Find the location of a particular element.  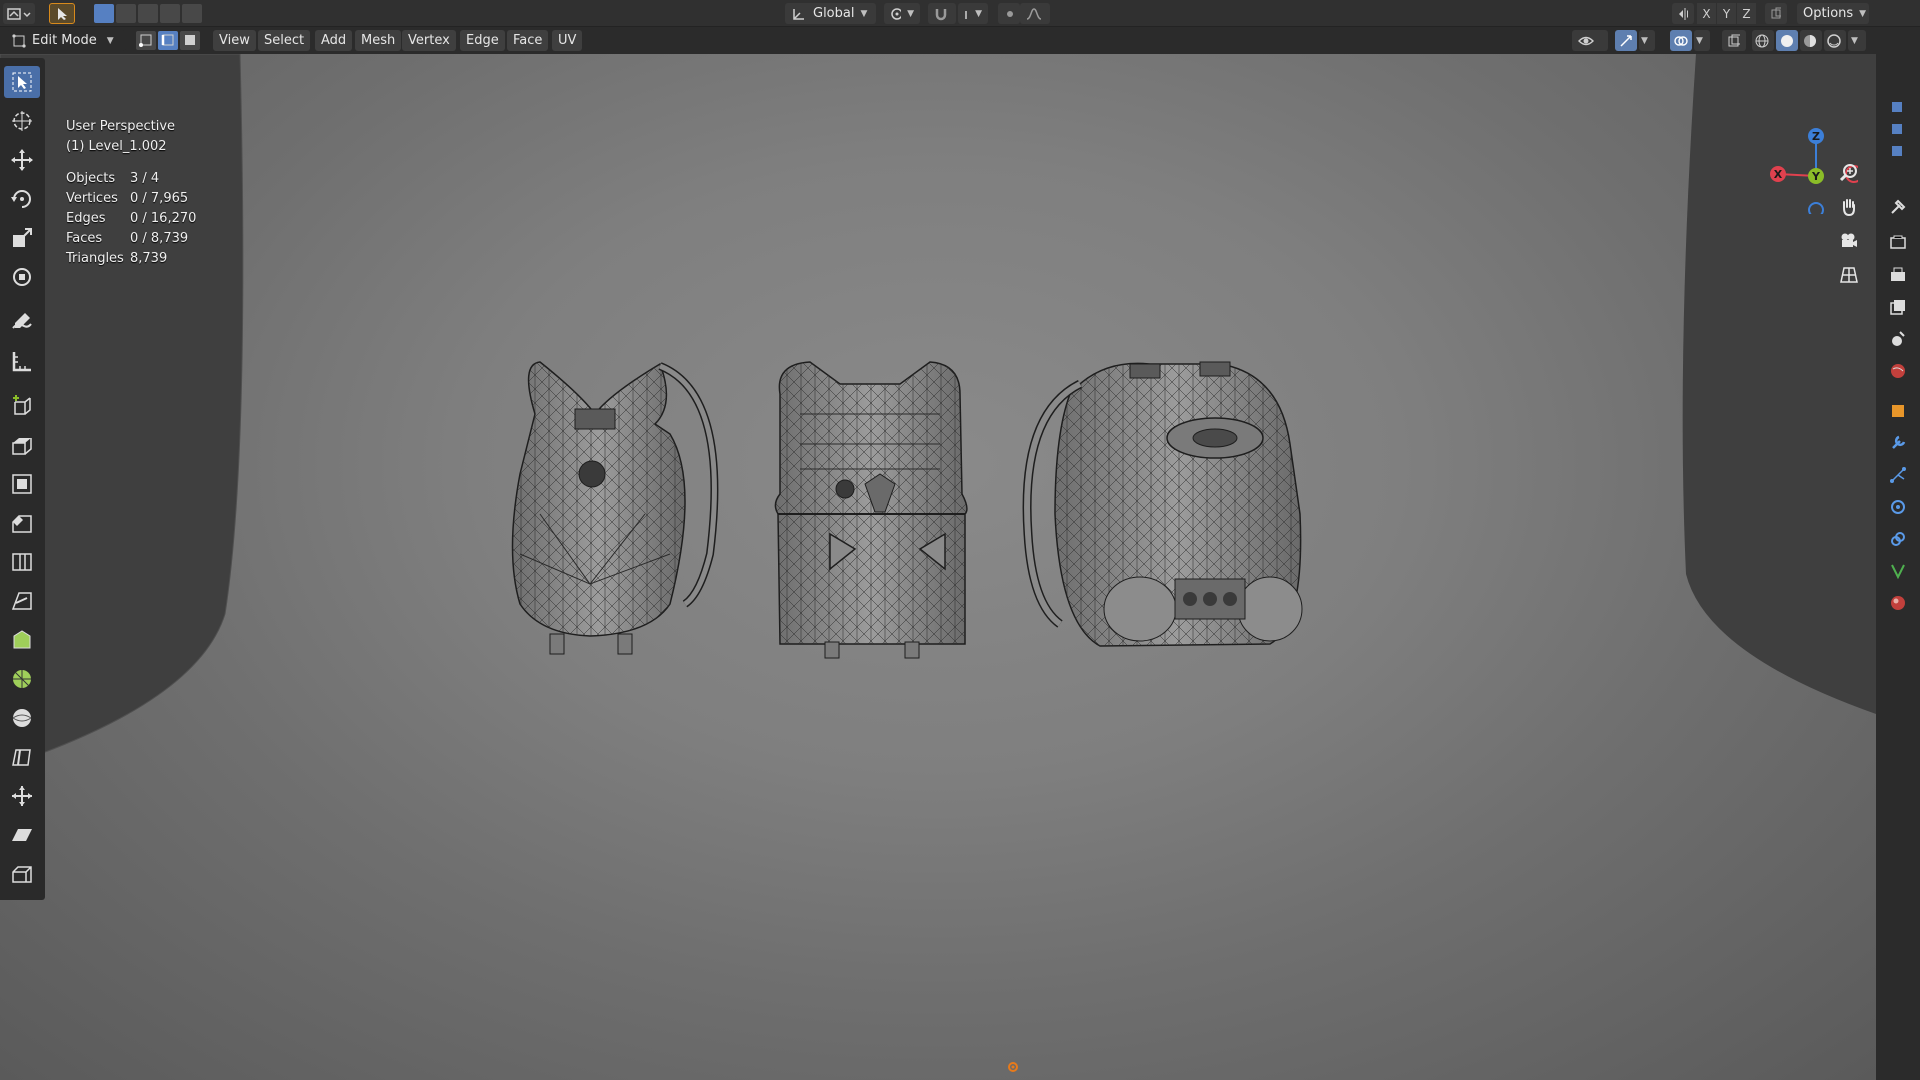

gizmo-dropdown: ▼ is located at coordinates (1647, 40).